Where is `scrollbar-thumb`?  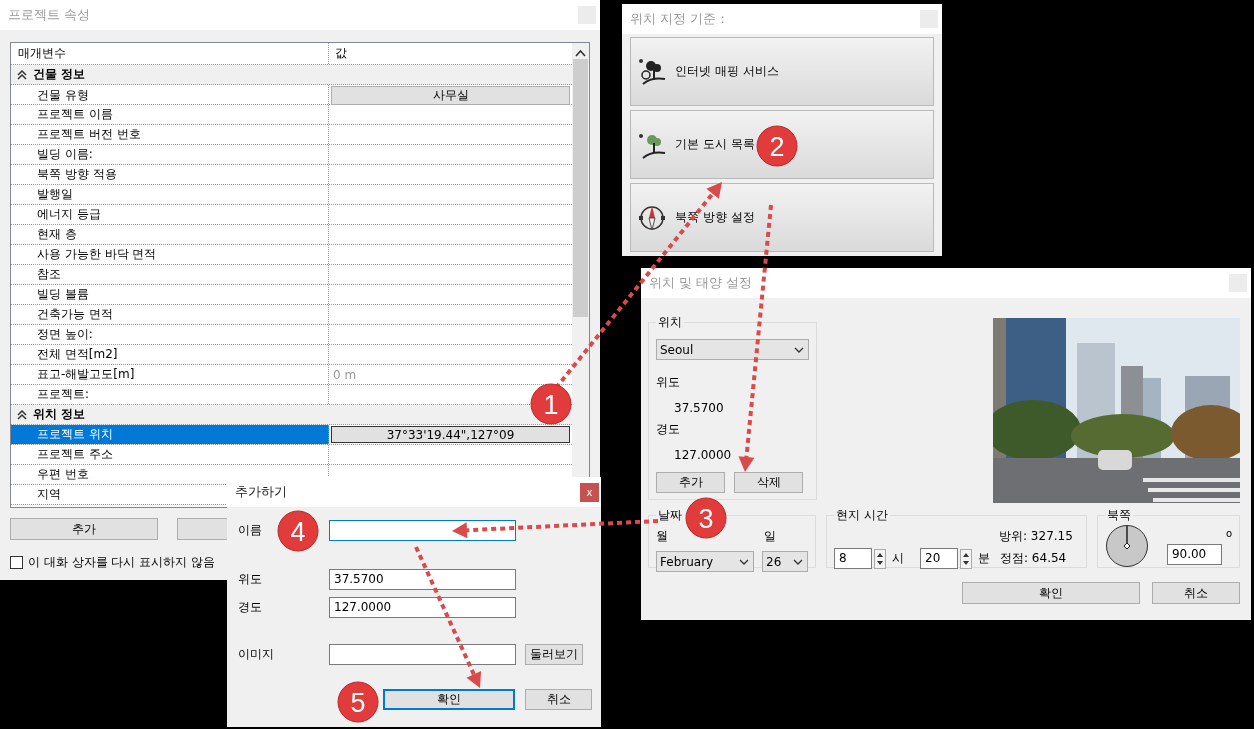 scrollbar-thumb is located at coordinates (580, 188).